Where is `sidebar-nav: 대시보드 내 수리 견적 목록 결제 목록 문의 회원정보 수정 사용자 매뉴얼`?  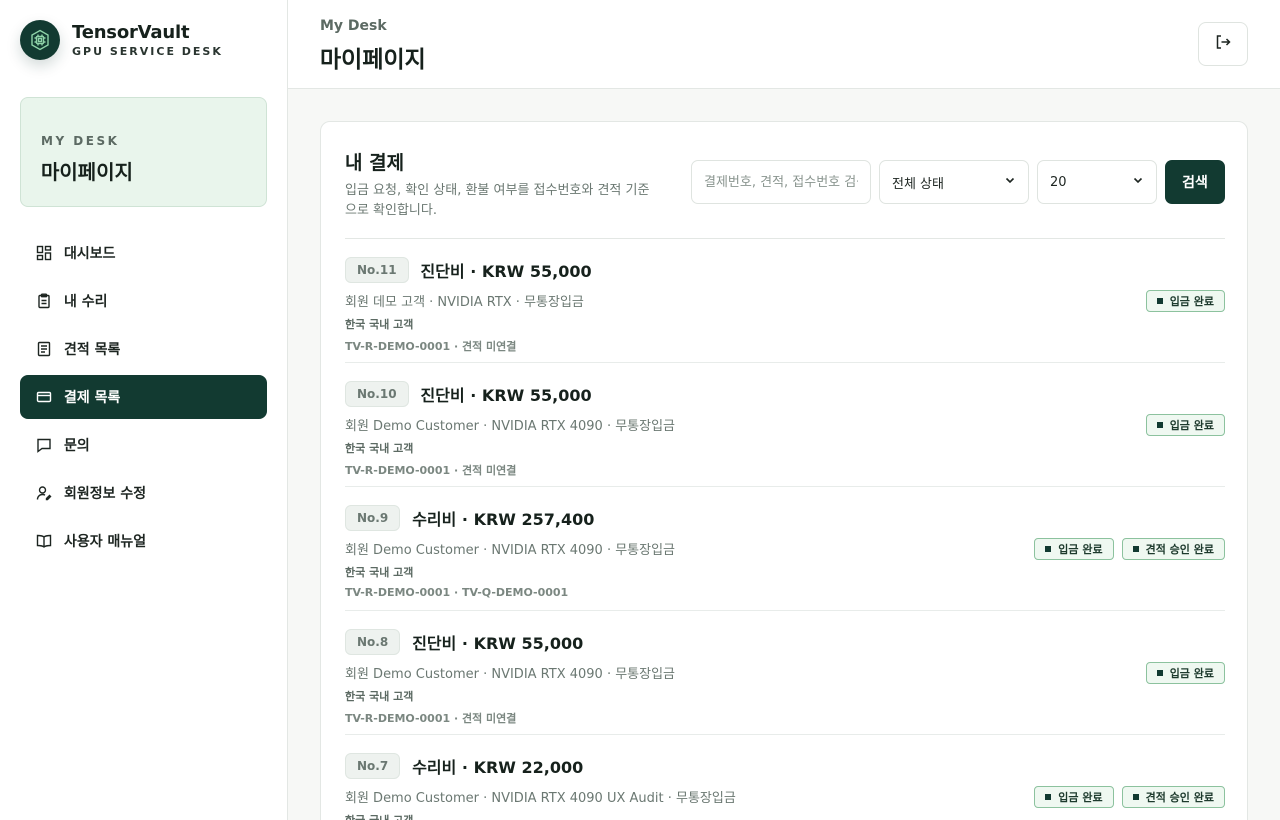
sidebar-nav: 대시보드 내 수리 견적 목록 결제 목록 문의 회원정보 수정 사용자 매뉴얼 is located at coordinates (143, 399).